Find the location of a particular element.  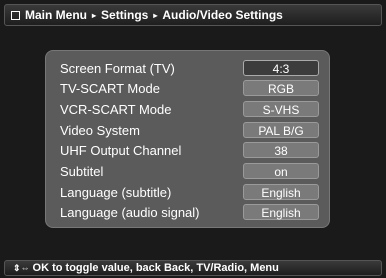

setting-value-field: 4:3 is located at coordinates (281, 68).